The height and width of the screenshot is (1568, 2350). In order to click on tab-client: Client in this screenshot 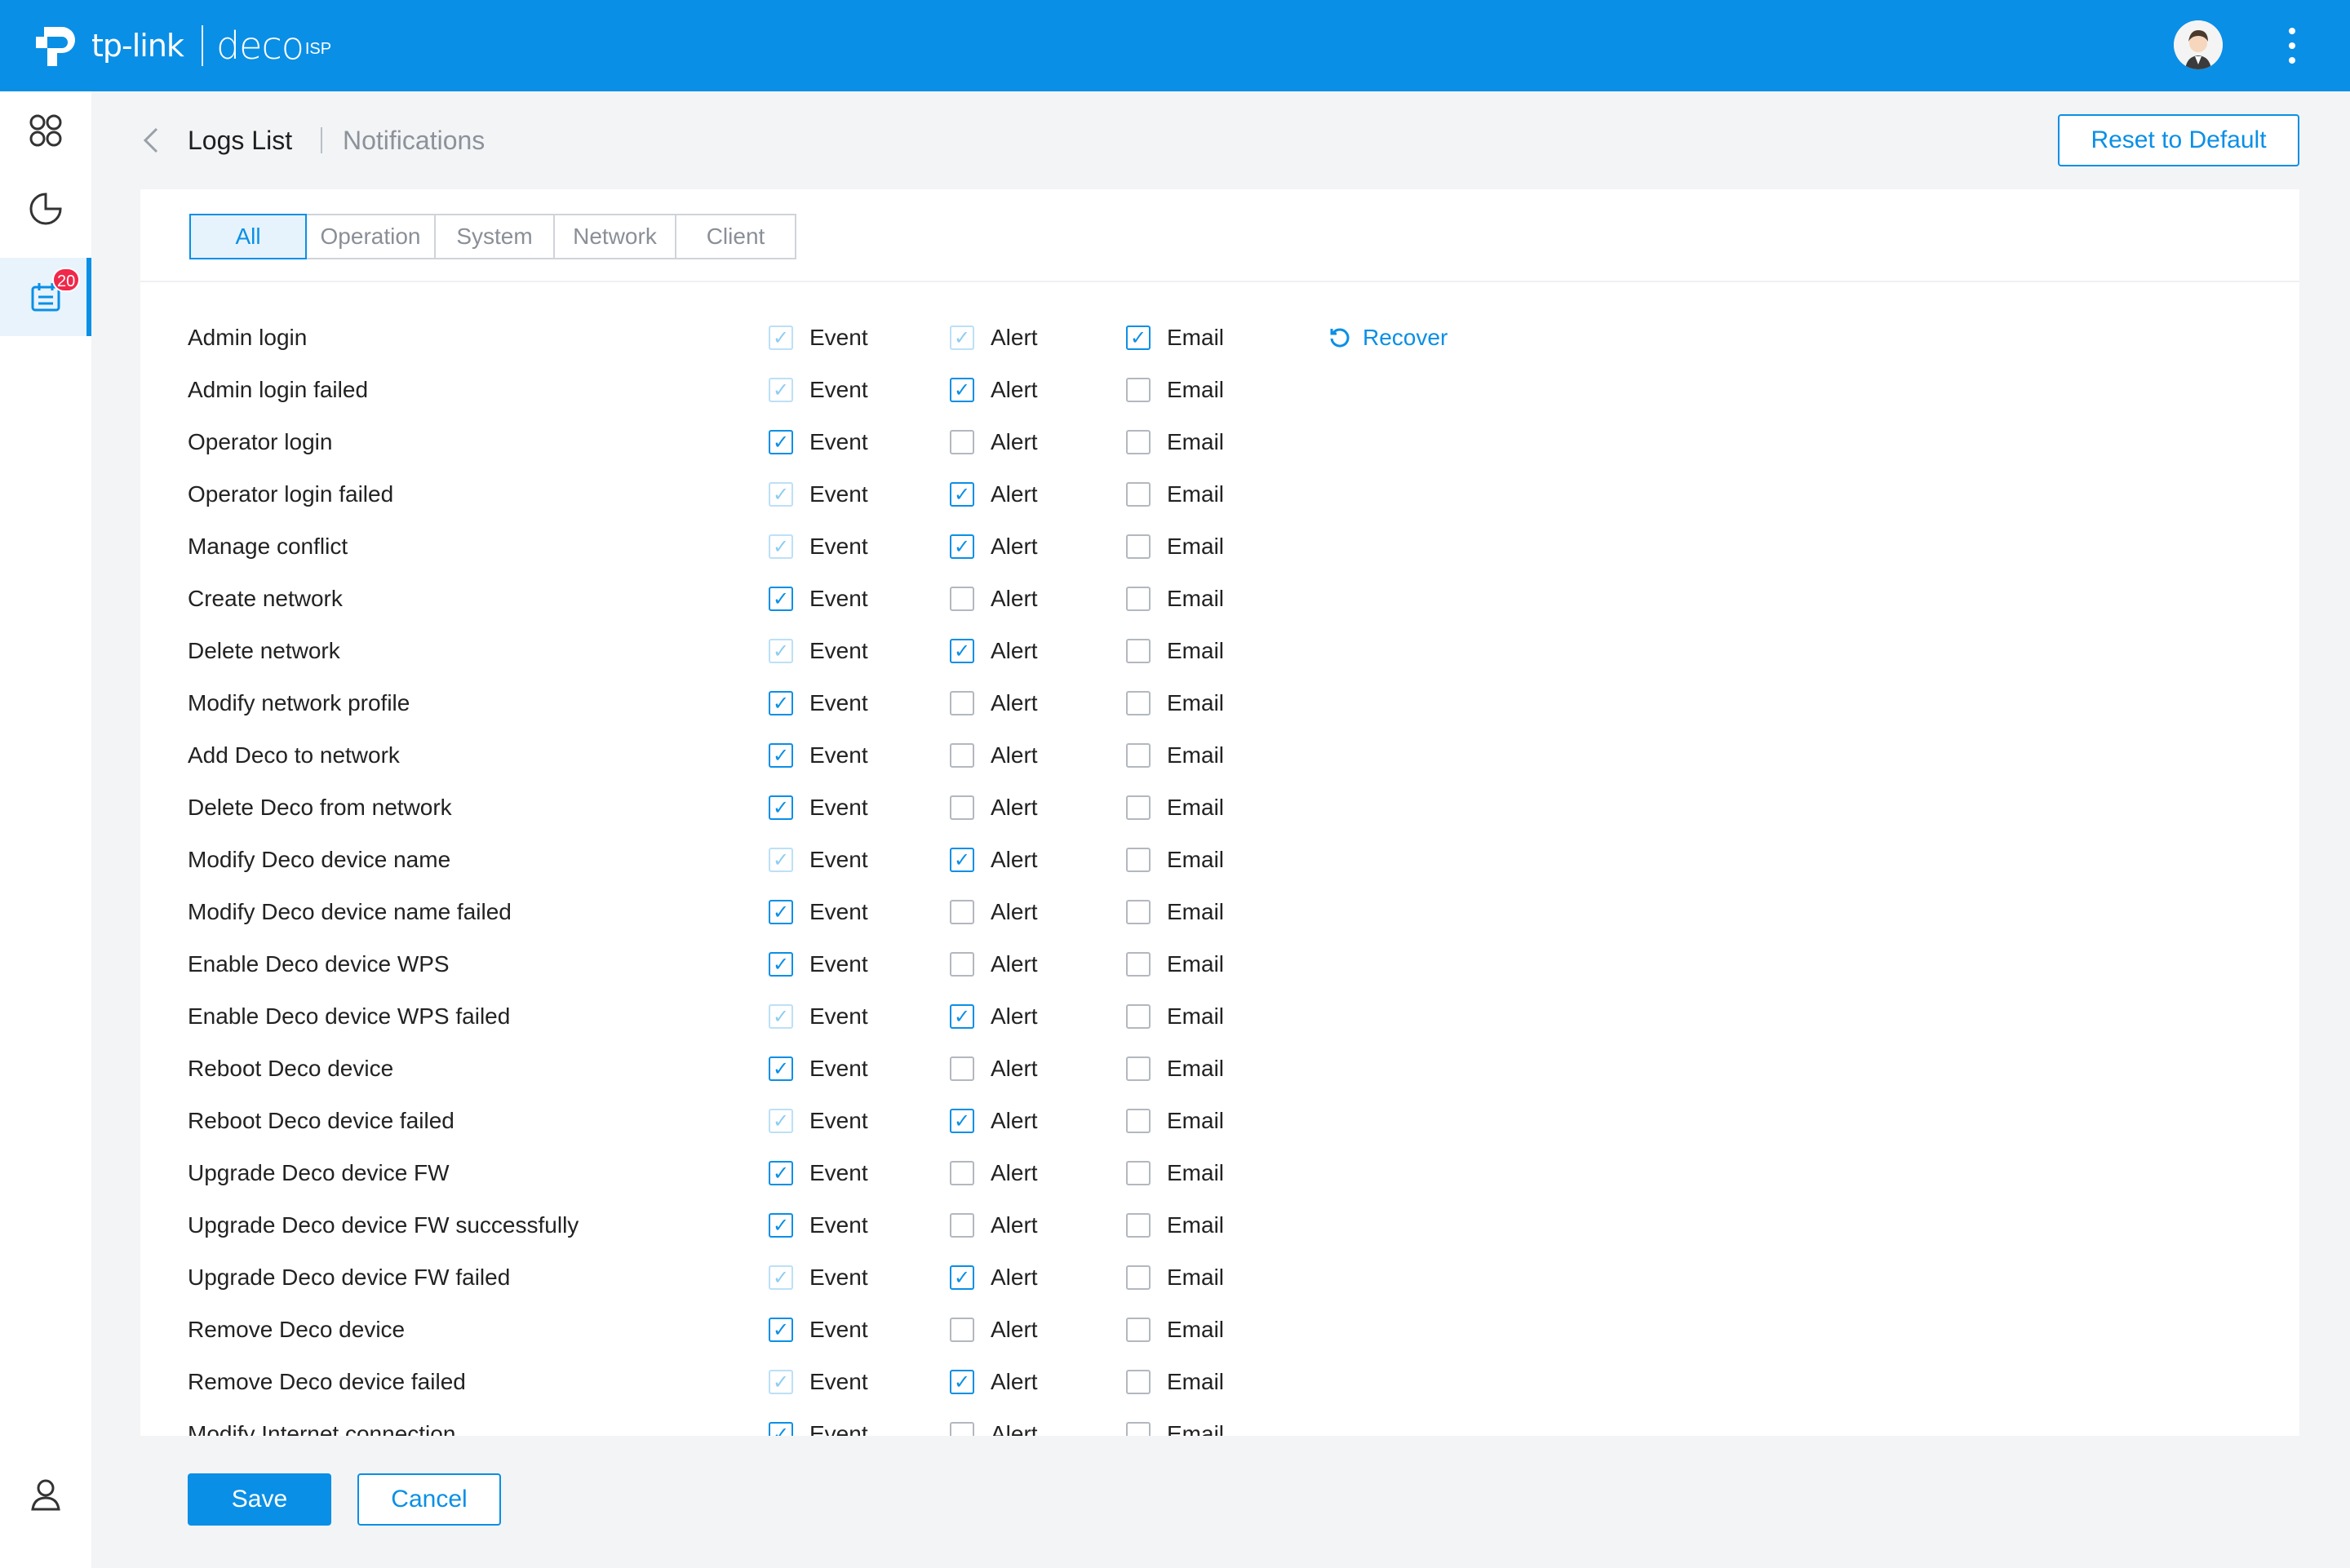, I will do `click(735, 236)`.